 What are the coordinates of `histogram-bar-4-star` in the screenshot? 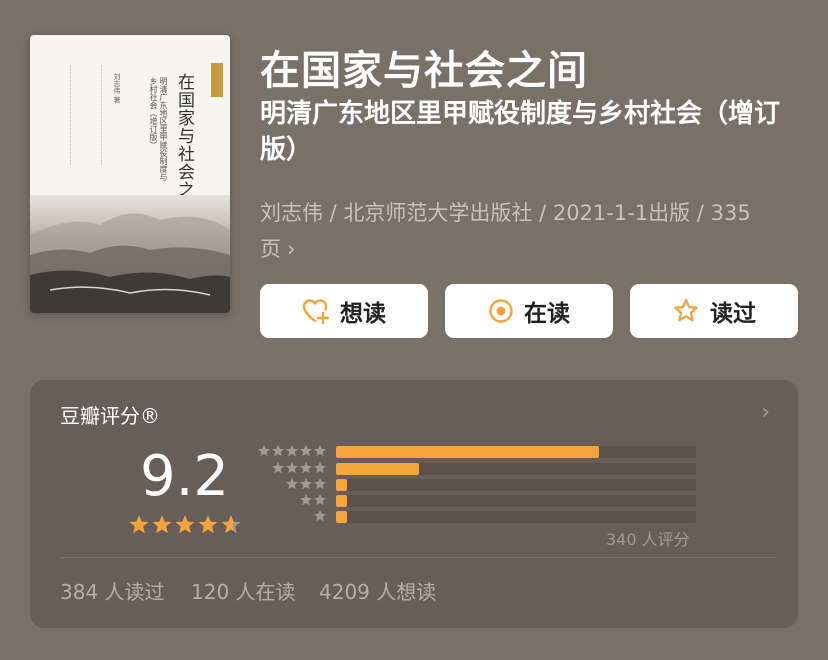 It's located at (377, 469).